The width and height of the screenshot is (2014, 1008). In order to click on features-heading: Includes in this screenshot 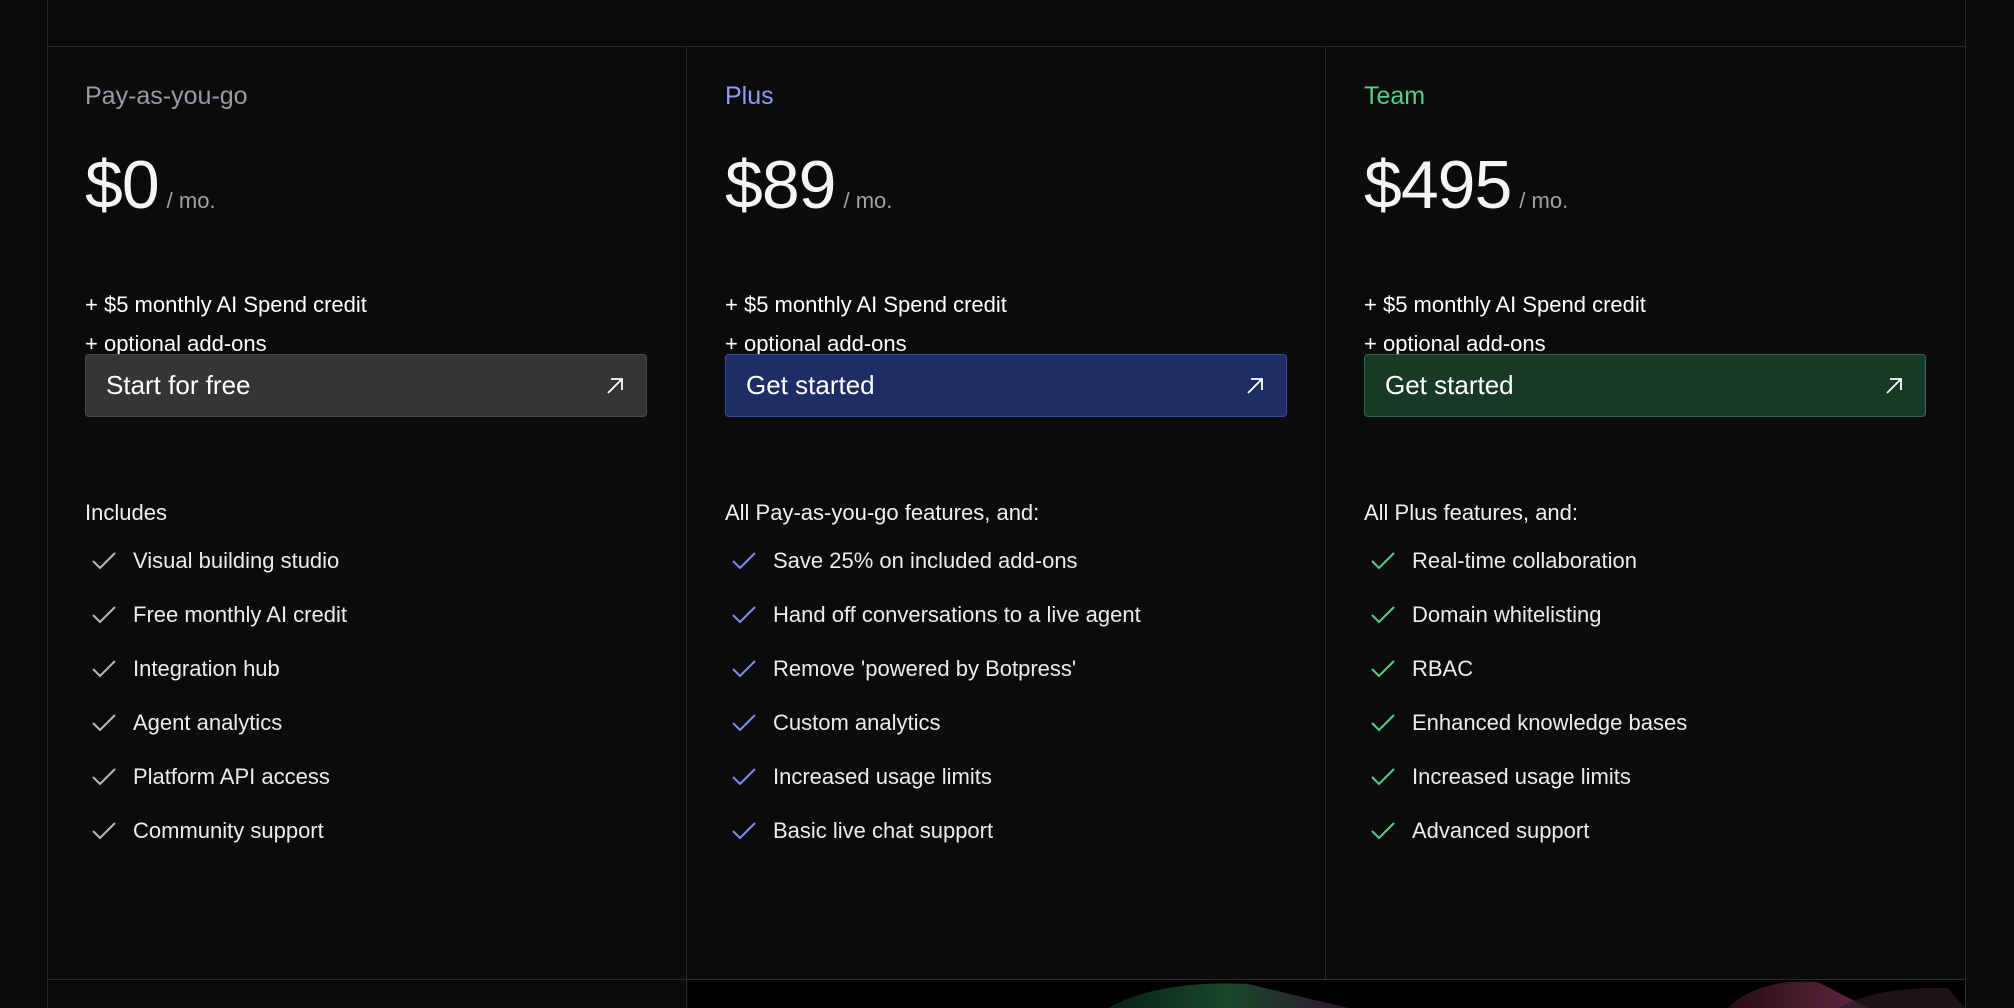, I will do `click(126, 512)`.